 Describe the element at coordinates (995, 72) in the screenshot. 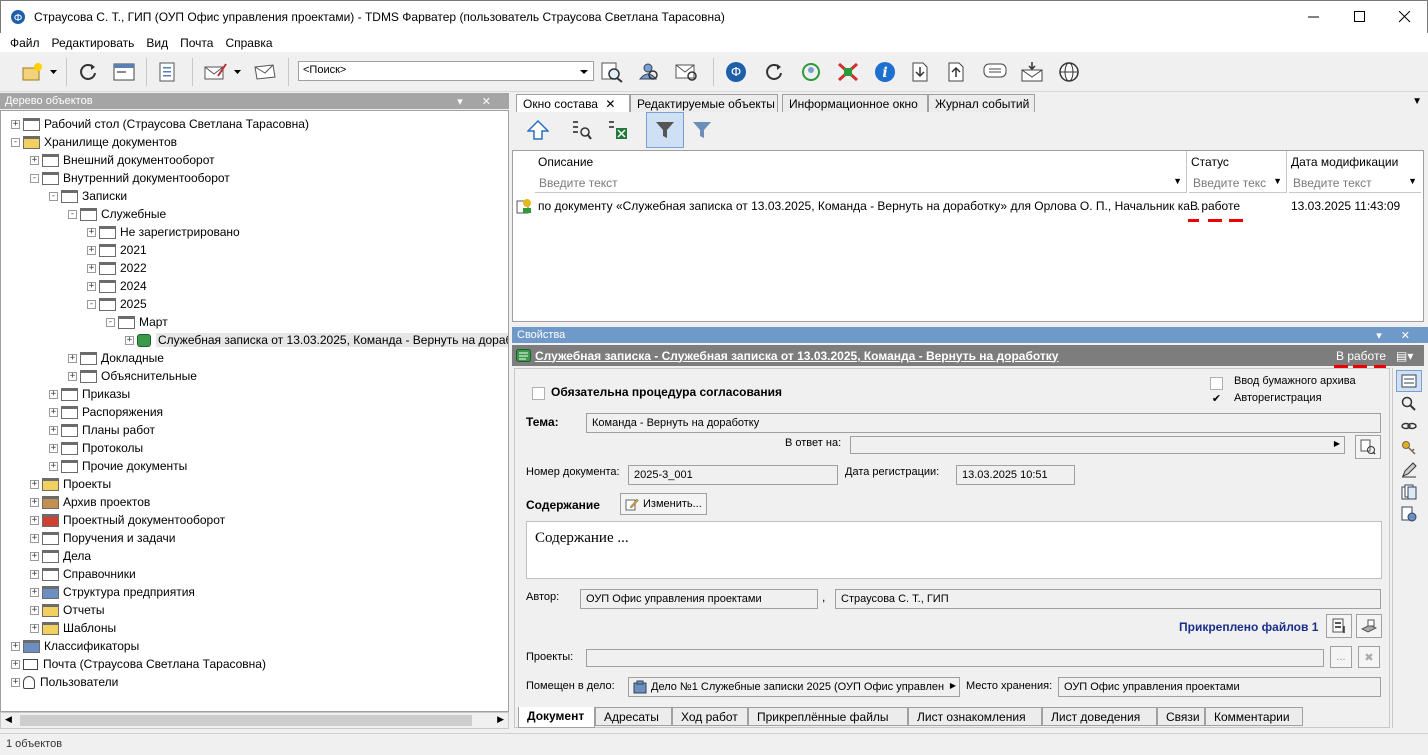

I see `comments-button` at that location.